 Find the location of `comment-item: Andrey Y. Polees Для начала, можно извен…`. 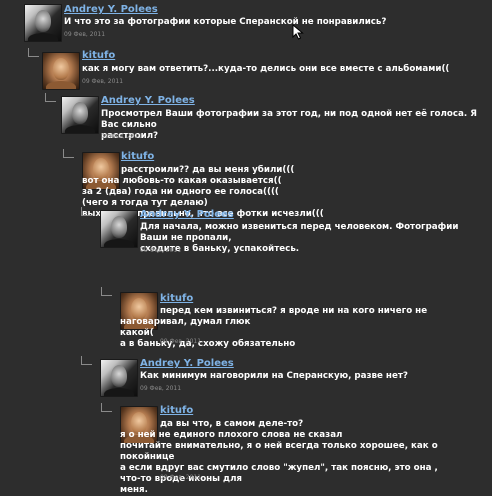

comment-item: Andrey Y. Polees Для начала, можно извен… is located at coordinates (246, 230).